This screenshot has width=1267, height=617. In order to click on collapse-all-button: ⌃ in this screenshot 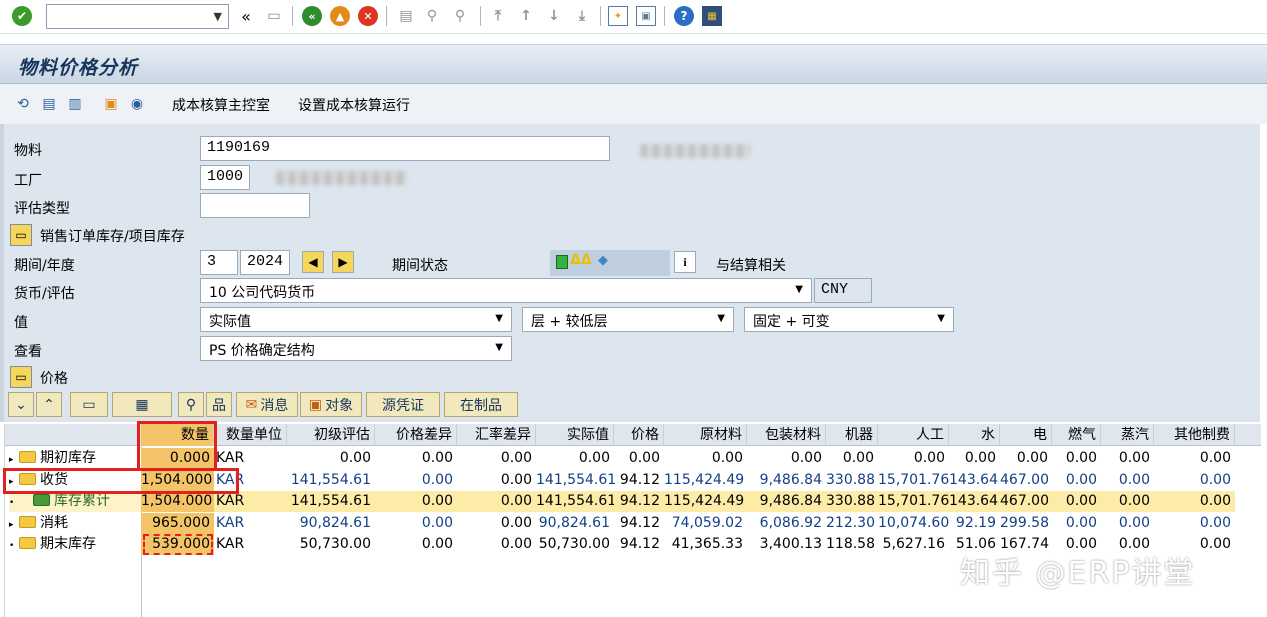, I will do `click(49, 404)`.